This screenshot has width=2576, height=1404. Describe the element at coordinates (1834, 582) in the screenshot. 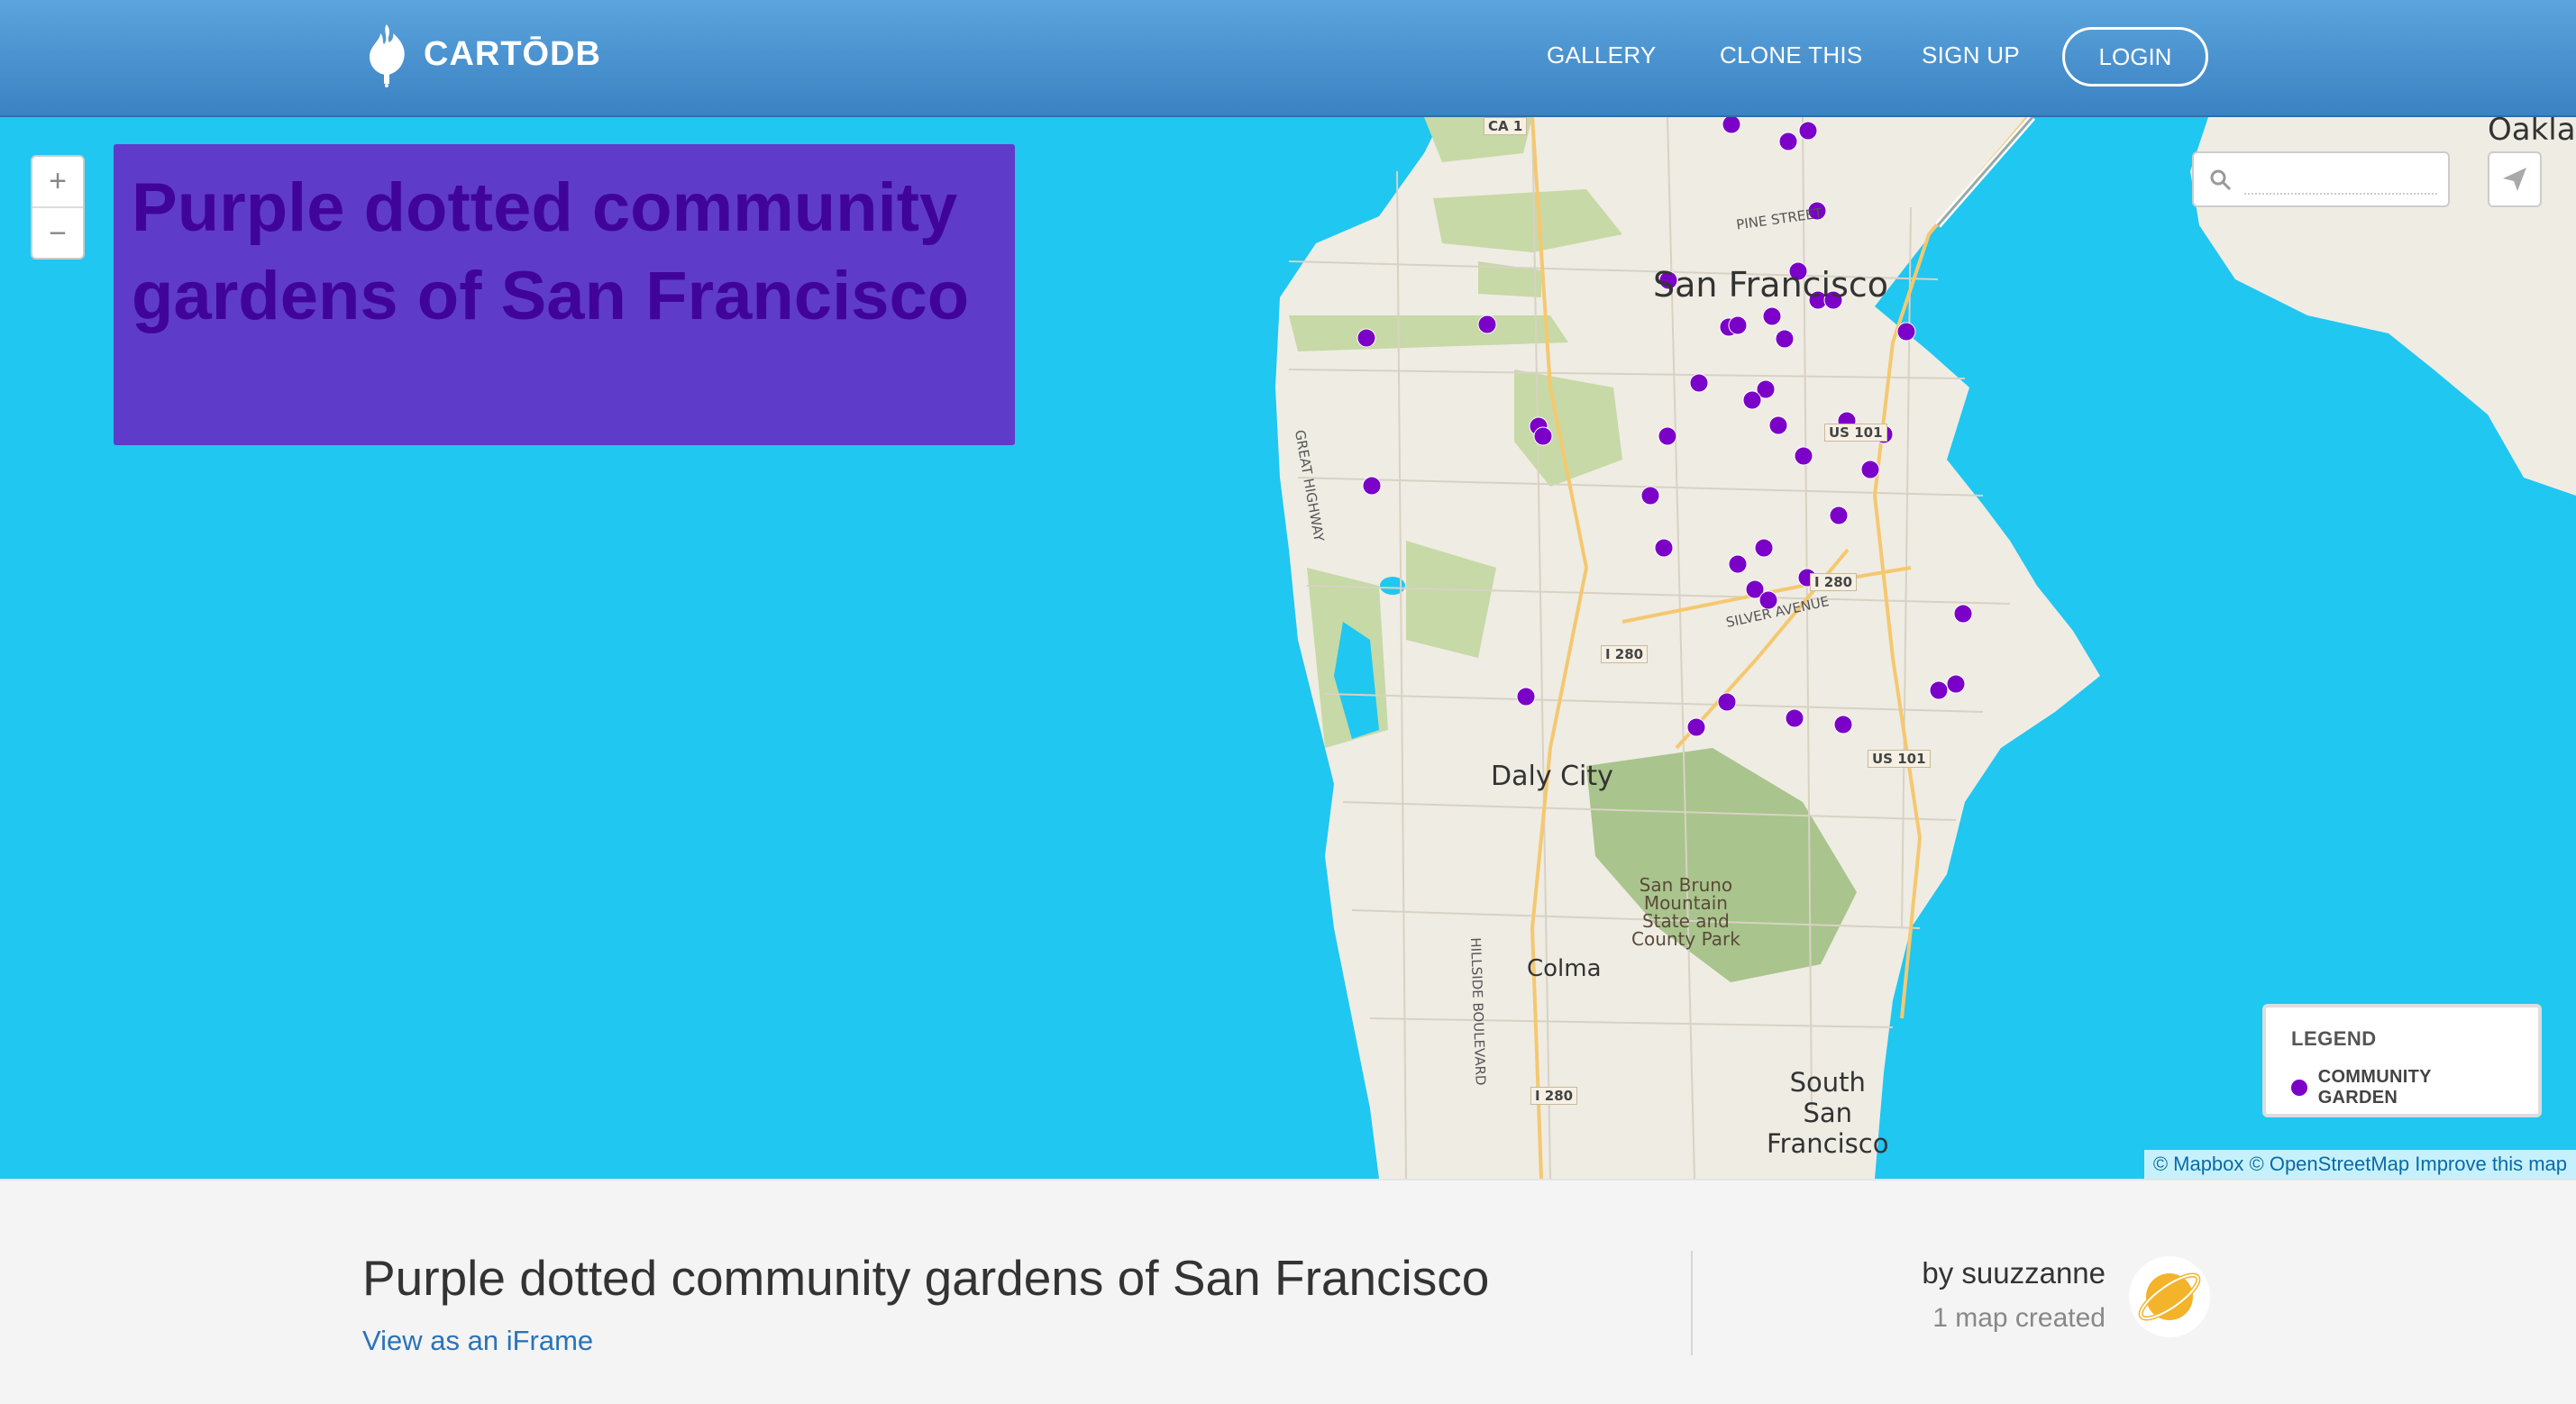

I see `label-i280-north: I 280` at that location.